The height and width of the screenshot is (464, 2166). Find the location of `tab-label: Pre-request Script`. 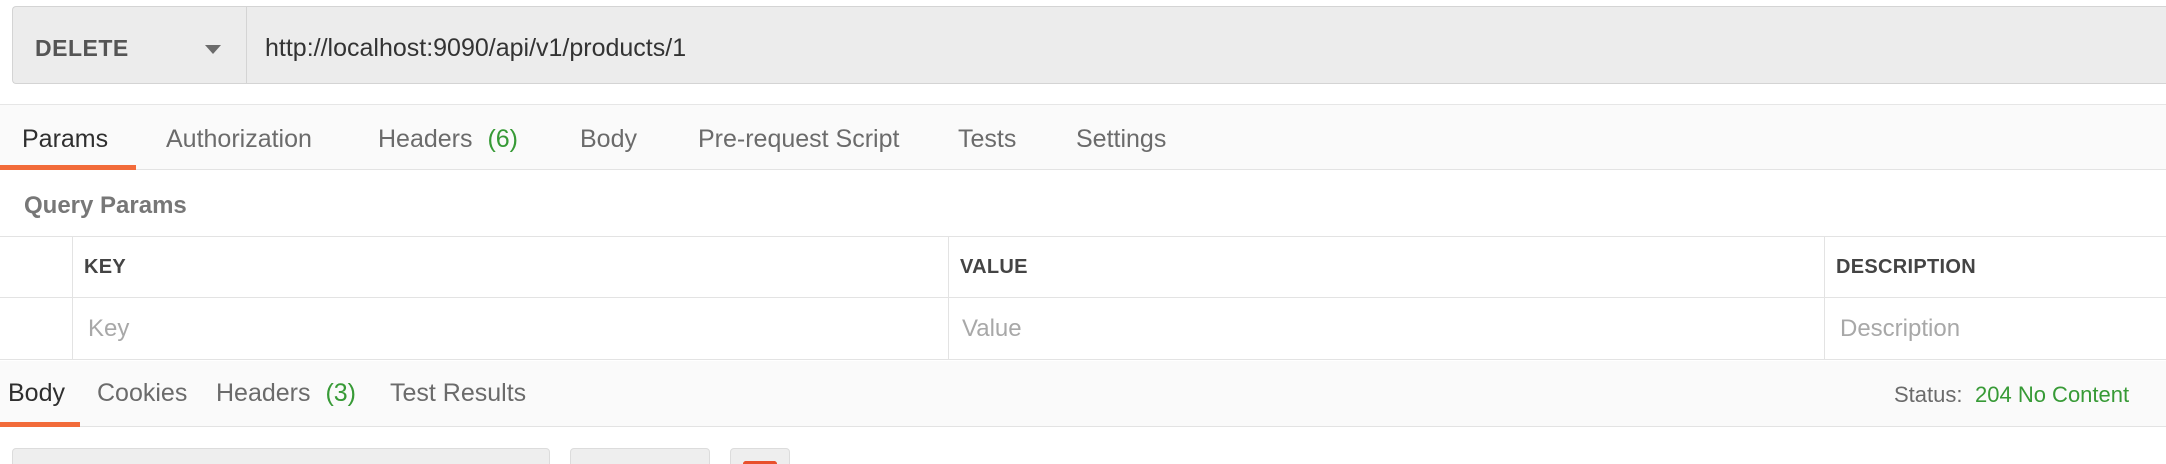

tab-label: Pre-request Script is located at coordinates (799, 139).